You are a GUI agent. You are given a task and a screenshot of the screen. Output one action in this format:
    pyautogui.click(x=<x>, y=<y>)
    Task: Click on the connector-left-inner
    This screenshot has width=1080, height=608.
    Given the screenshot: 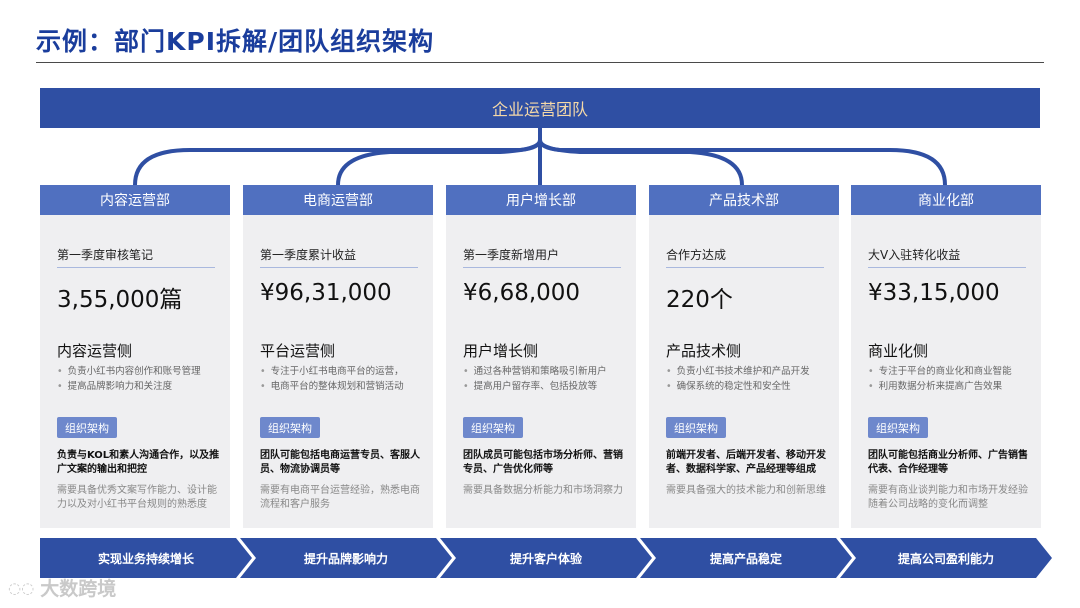 What is the action you would take?
    pyautogui.click(x=439, y=162)
    